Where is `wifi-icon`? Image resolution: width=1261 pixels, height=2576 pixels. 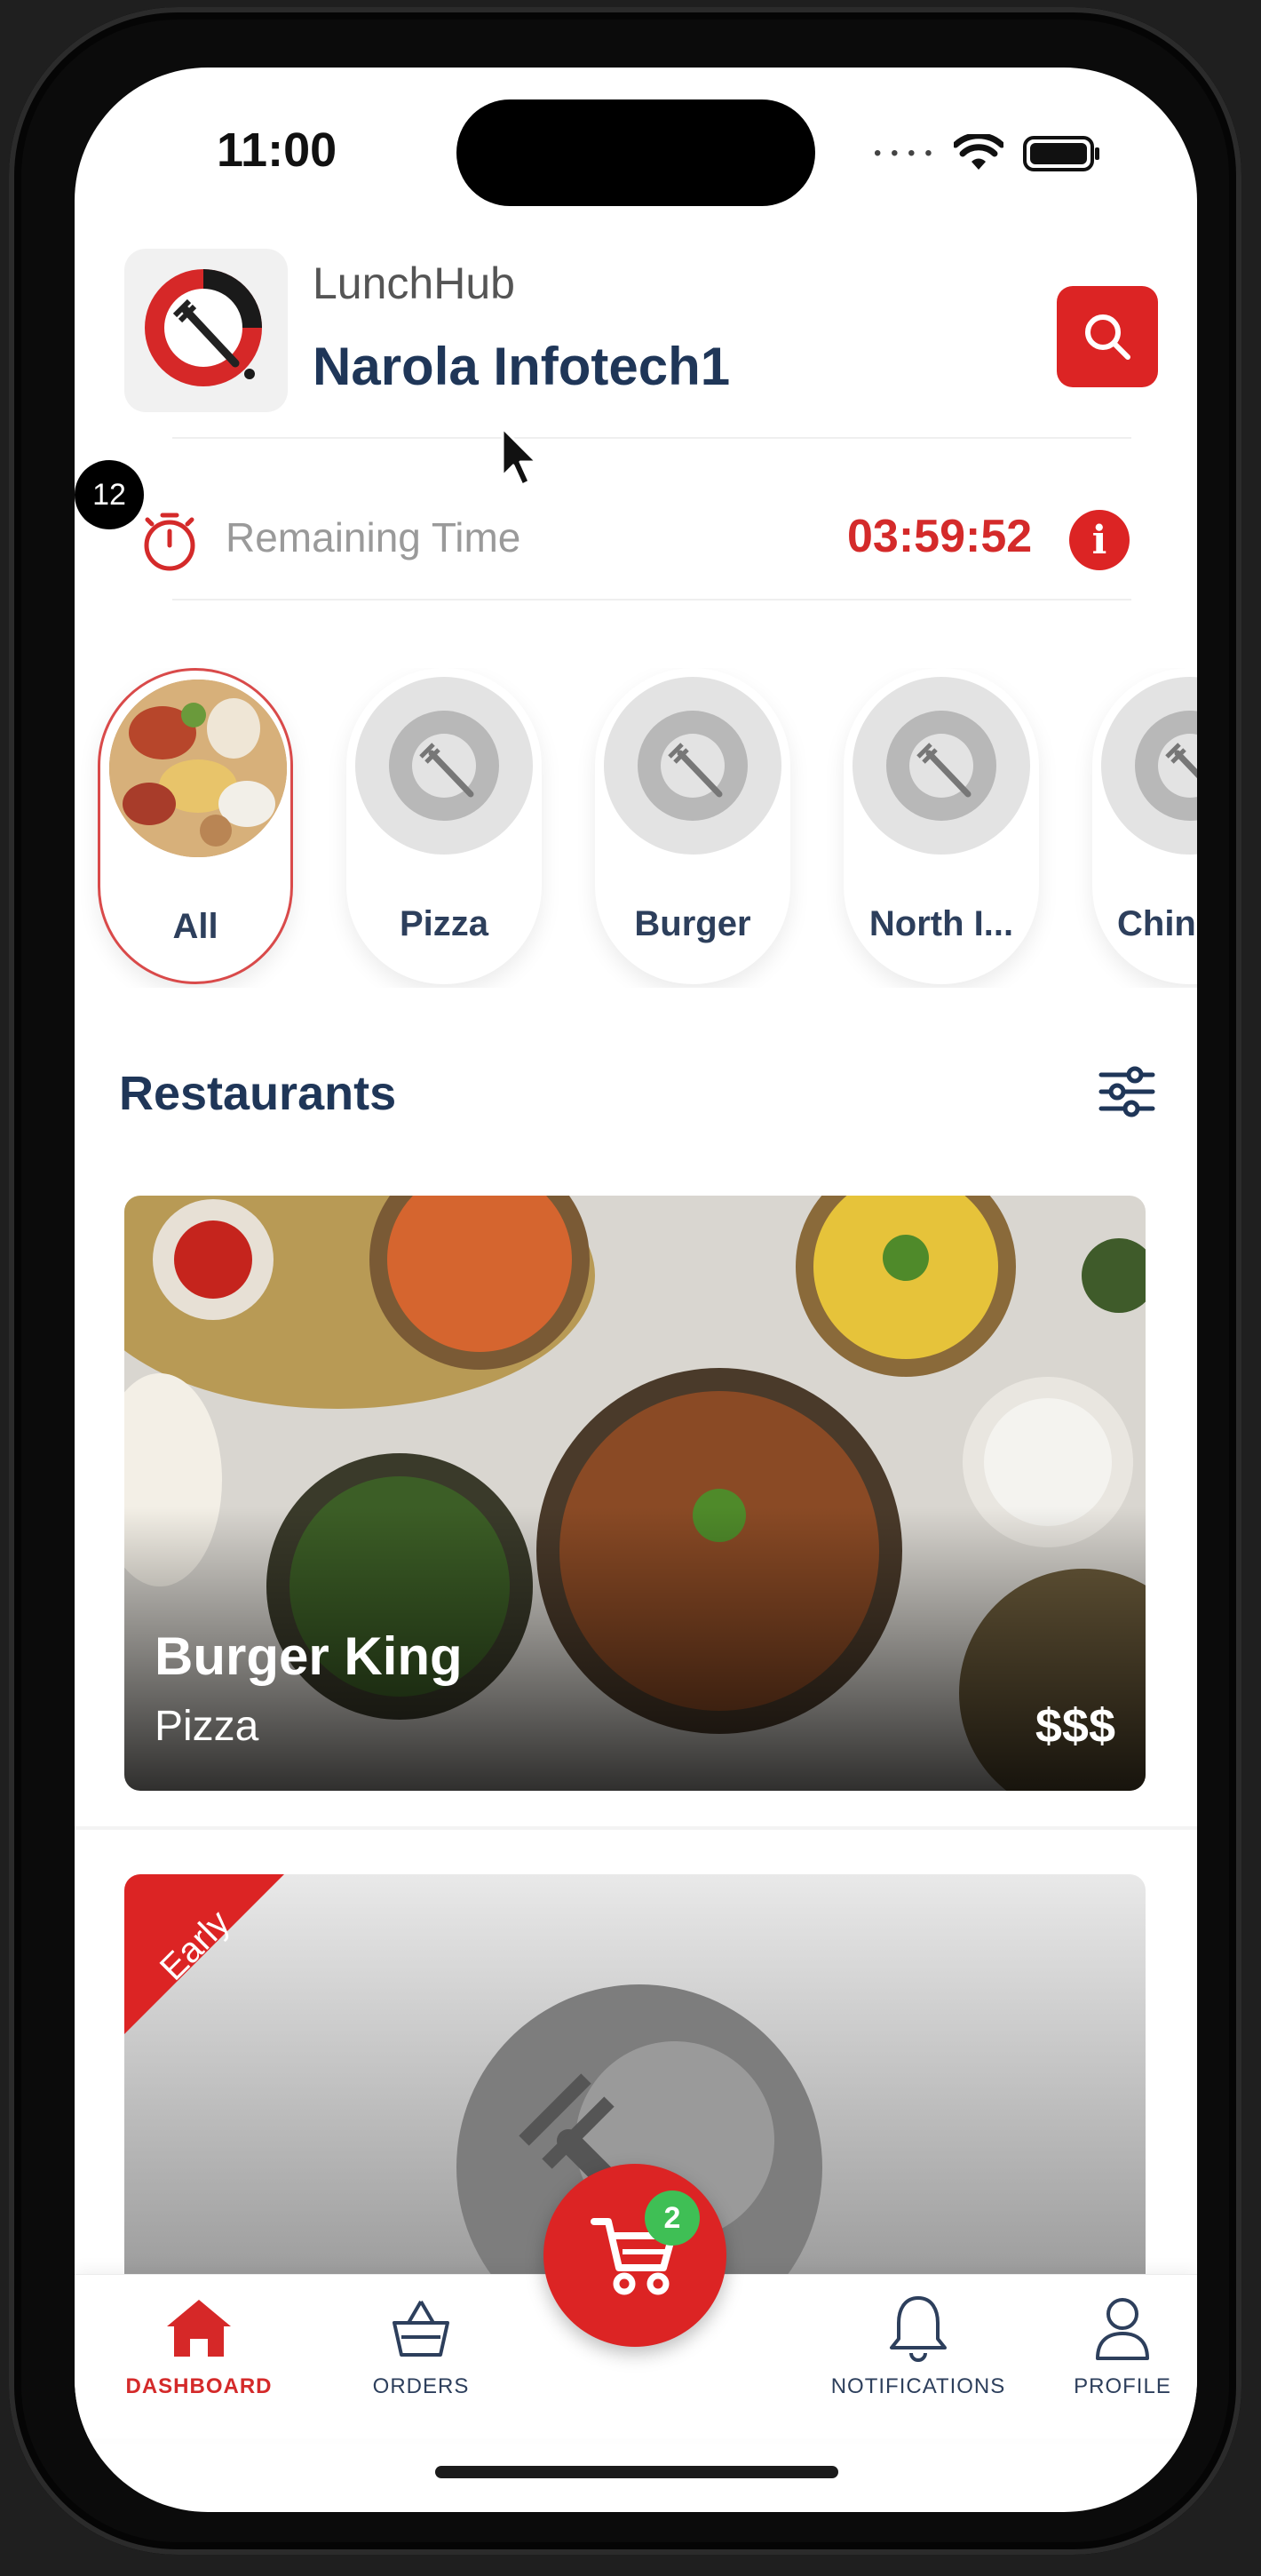
wifi-icon is located at coordinates (978, 152).